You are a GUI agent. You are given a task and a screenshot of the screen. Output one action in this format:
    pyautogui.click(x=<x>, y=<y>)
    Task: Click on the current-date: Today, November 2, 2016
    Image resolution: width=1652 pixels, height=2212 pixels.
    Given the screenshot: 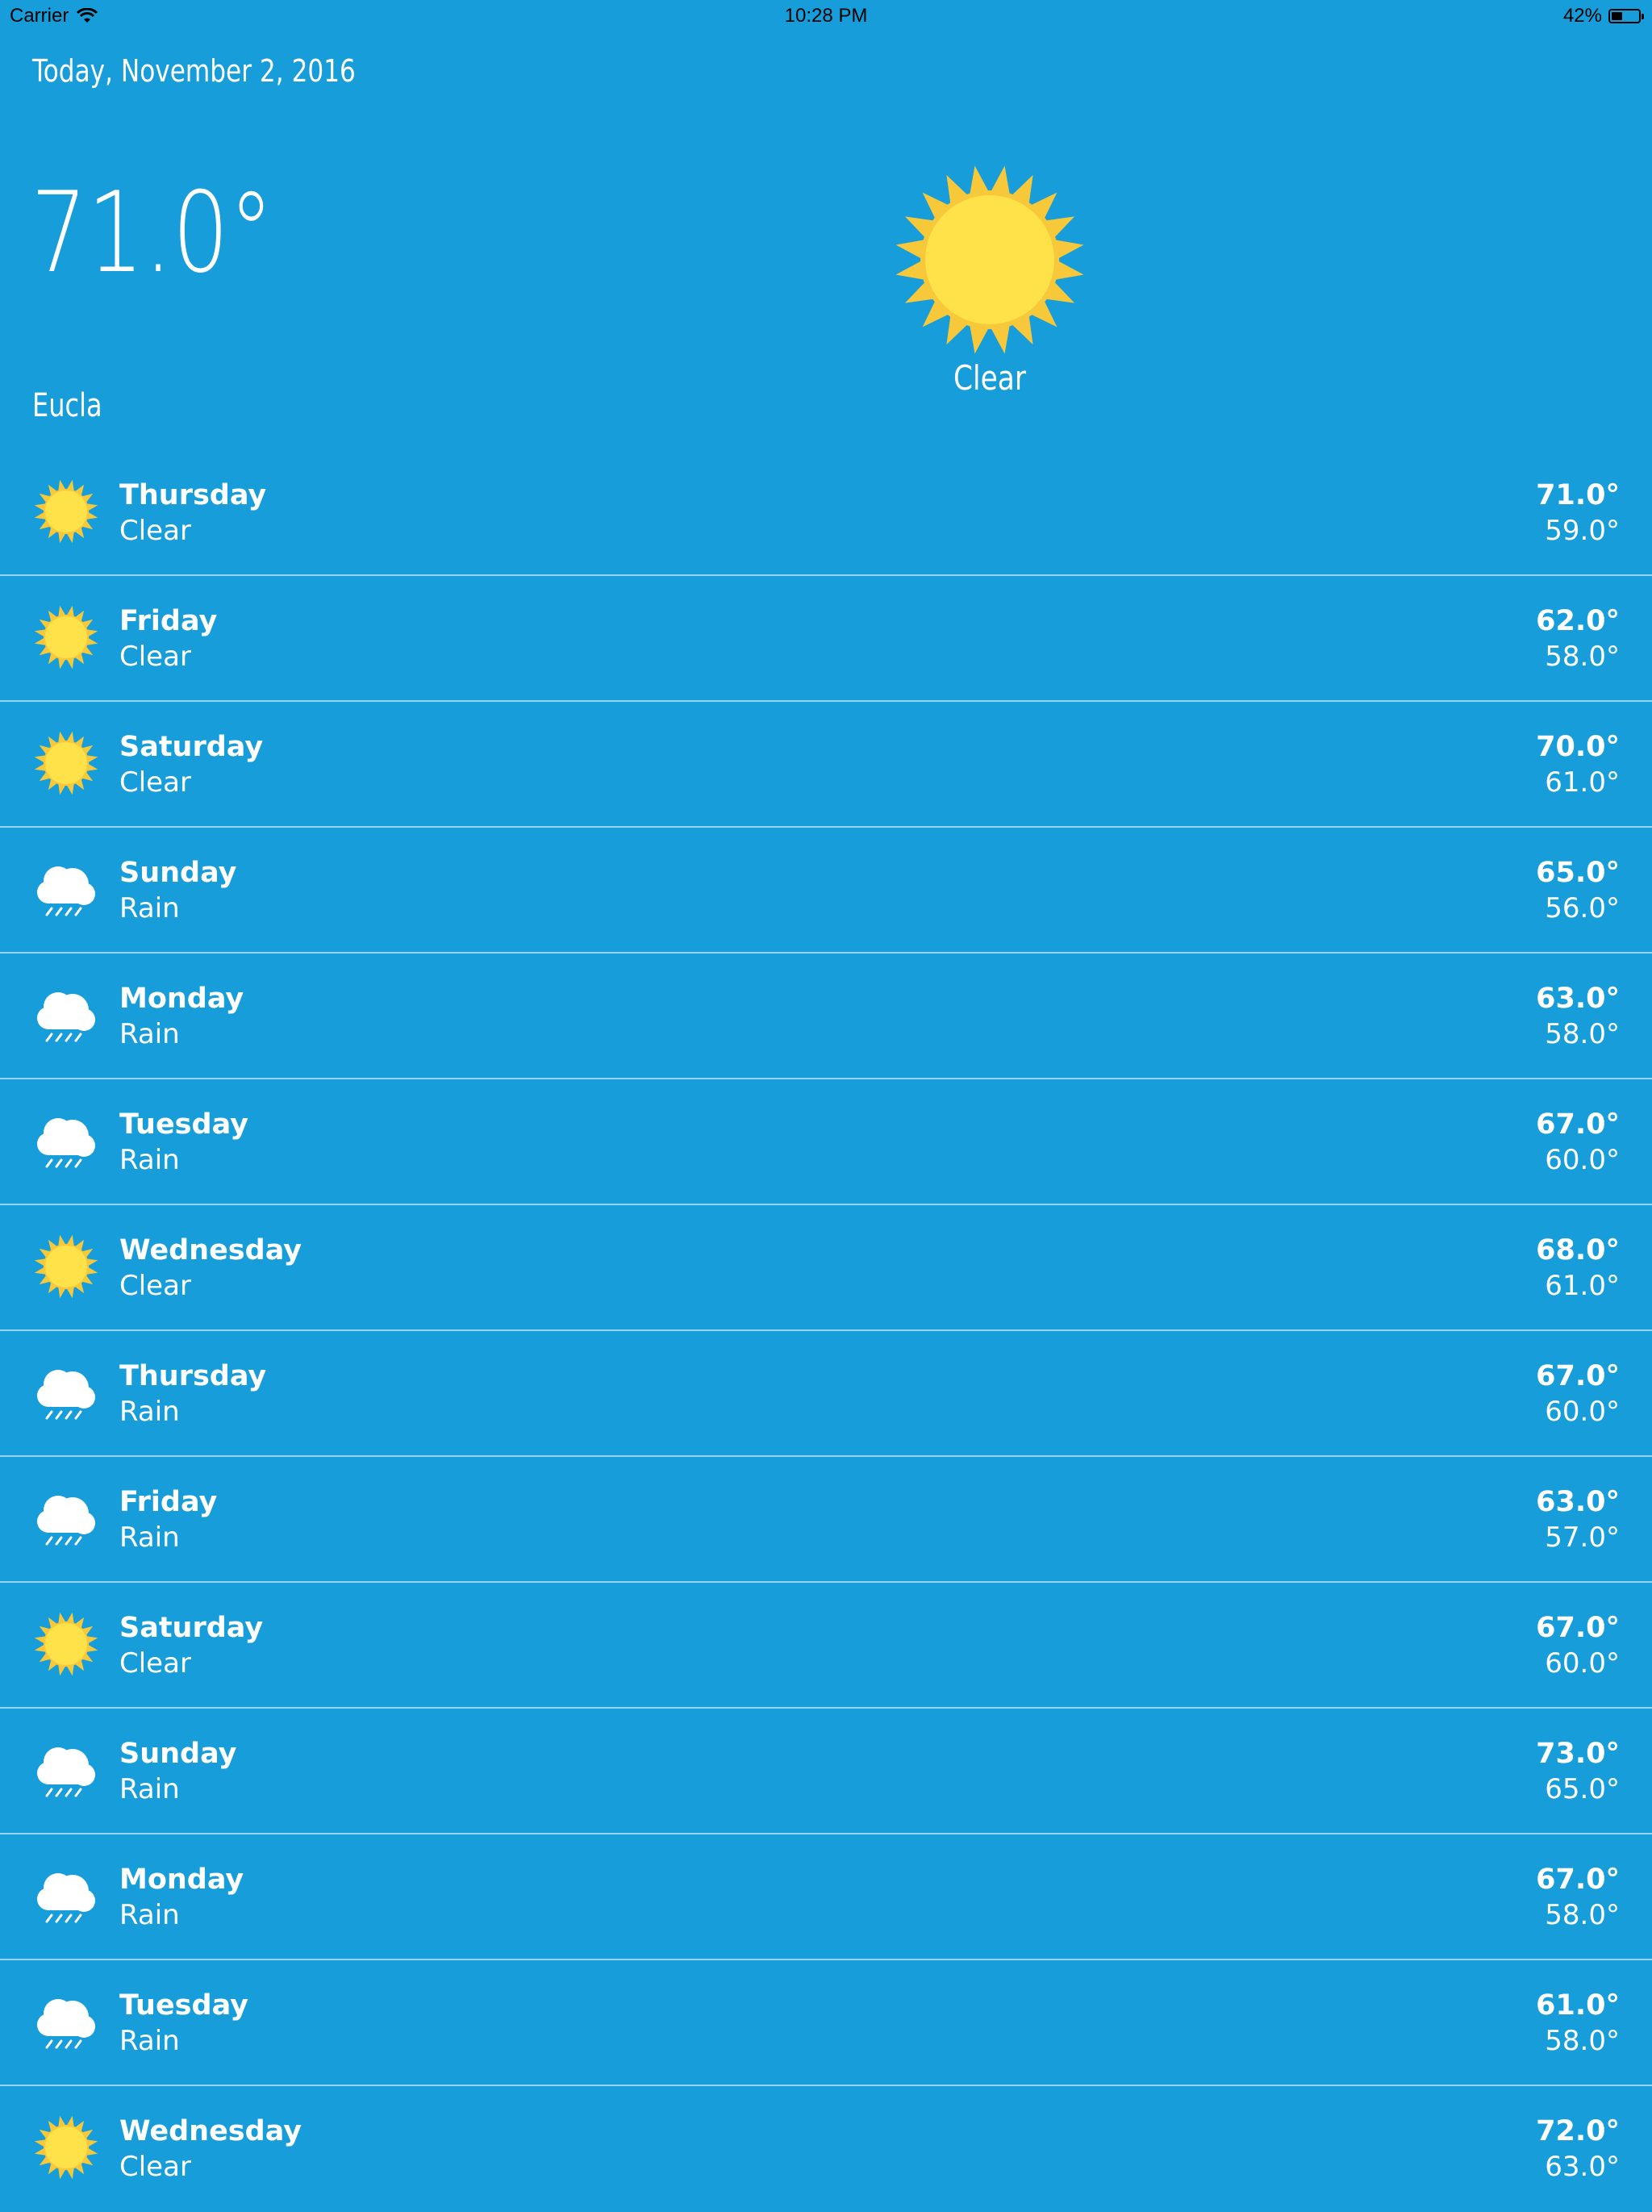 What is the action you would take?
    pyautogui.click(x=194, y=71)
    